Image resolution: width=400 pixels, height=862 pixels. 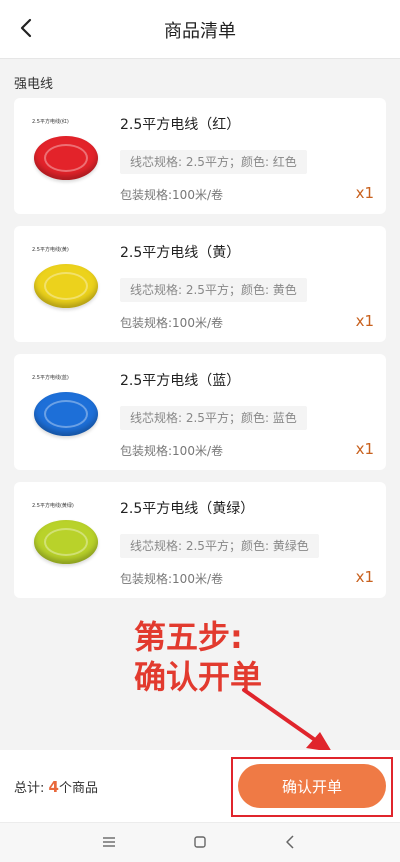 I want to click on confirm-order-button: 确认开单, so click(x=312, y=786).